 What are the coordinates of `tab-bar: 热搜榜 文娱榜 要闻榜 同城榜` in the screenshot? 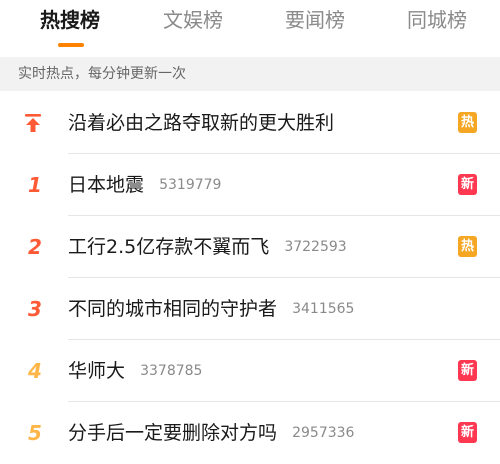 It's located at (250, 25).